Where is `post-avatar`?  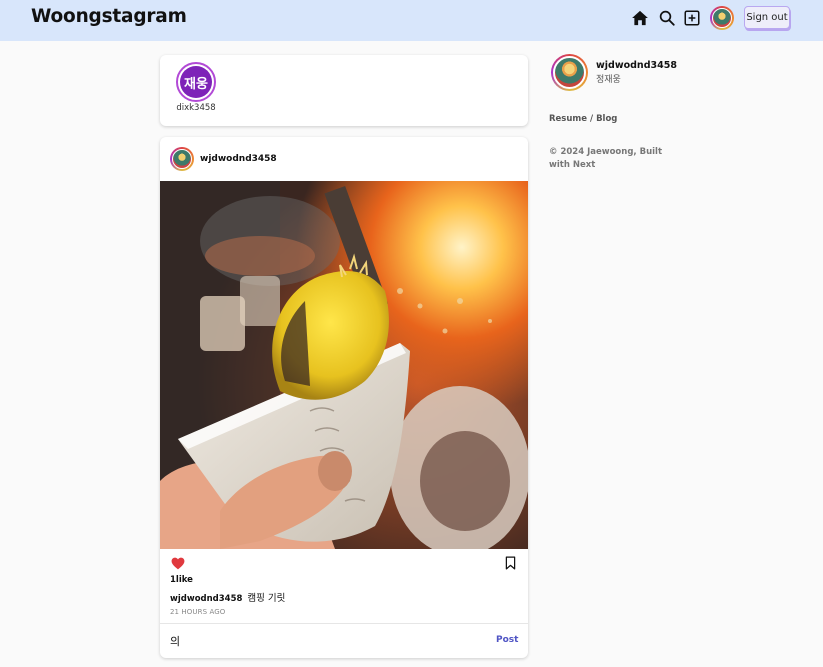 post-avatar is located at coordinates (182, 159).